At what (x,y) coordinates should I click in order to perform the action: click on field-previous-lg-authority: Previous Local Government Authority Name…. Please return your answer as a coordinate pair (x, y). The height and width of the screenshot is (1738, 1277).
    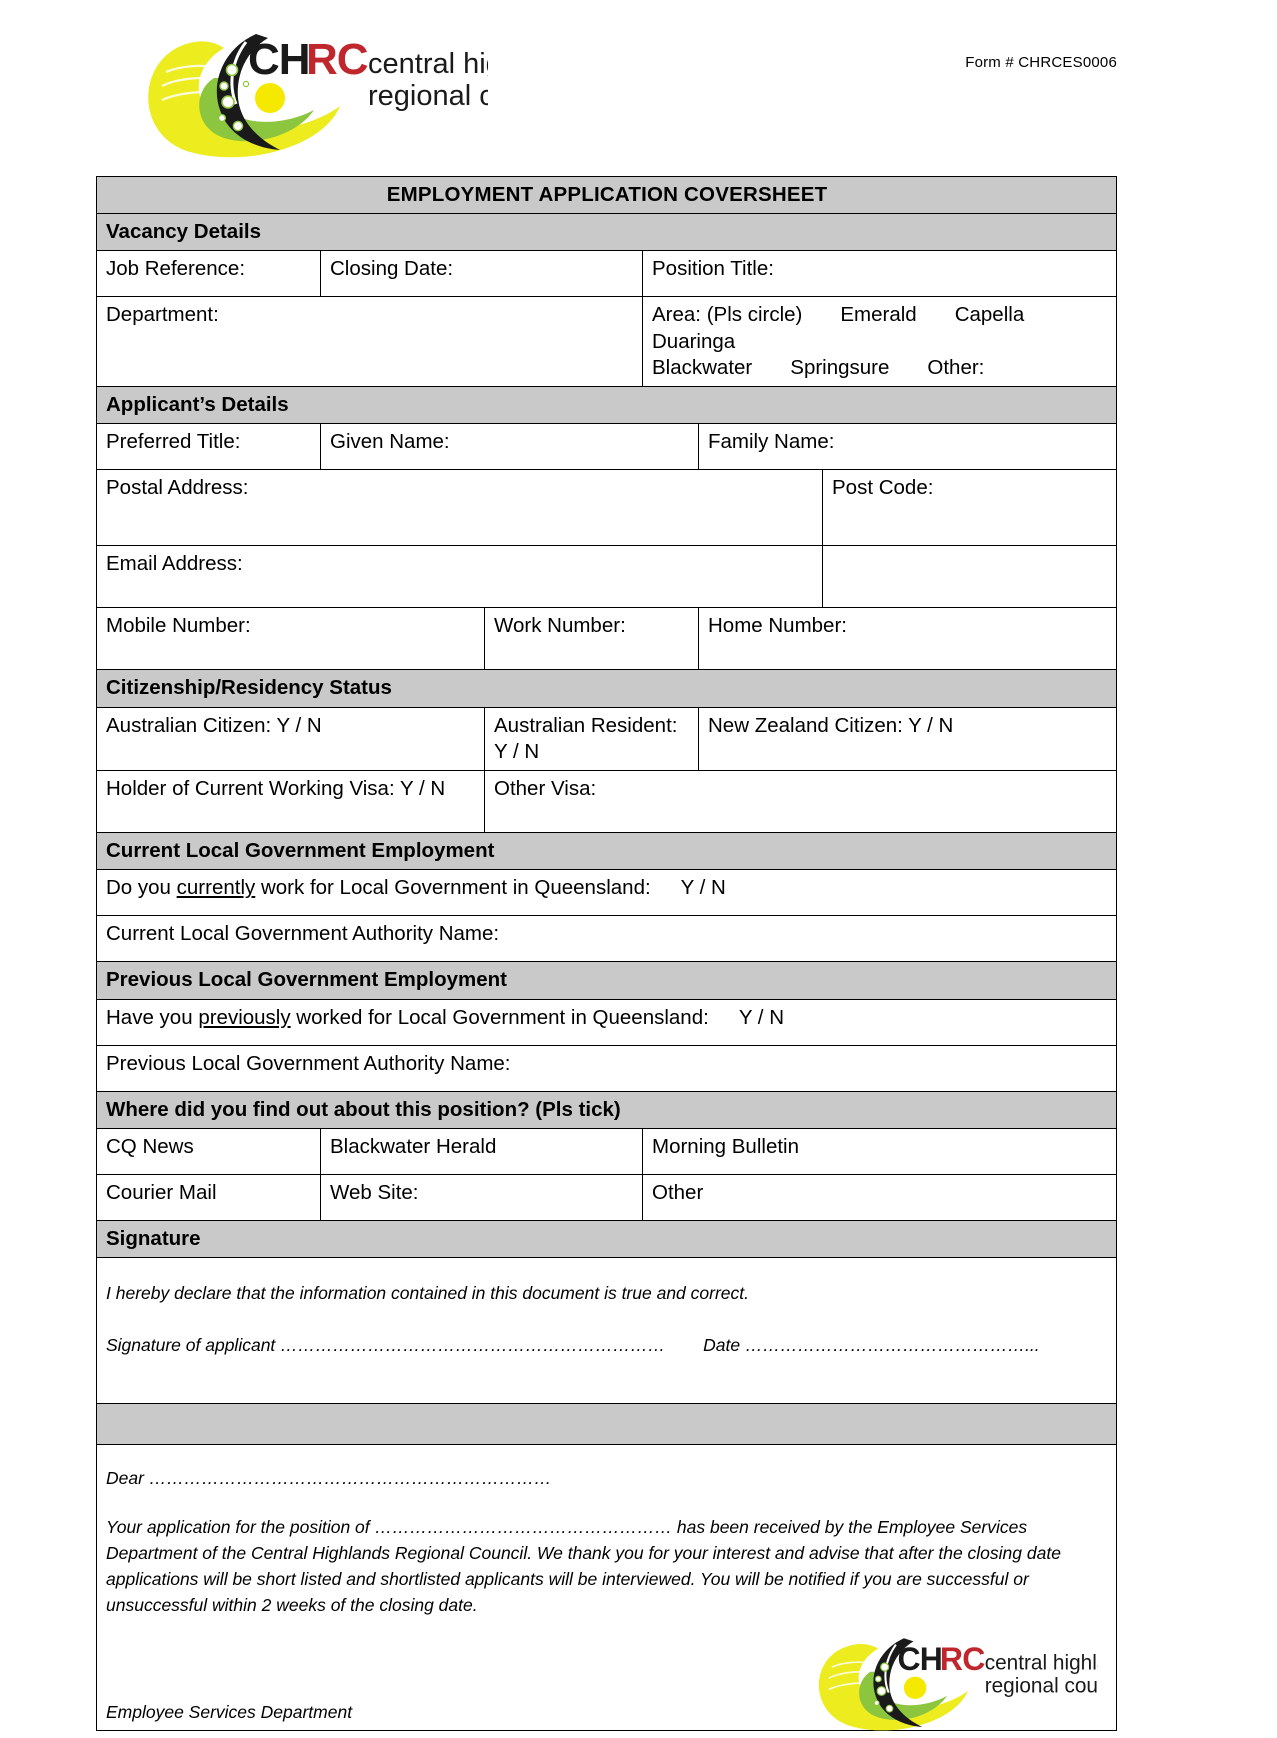
    Looking at the image, I should click on (606, 1068).